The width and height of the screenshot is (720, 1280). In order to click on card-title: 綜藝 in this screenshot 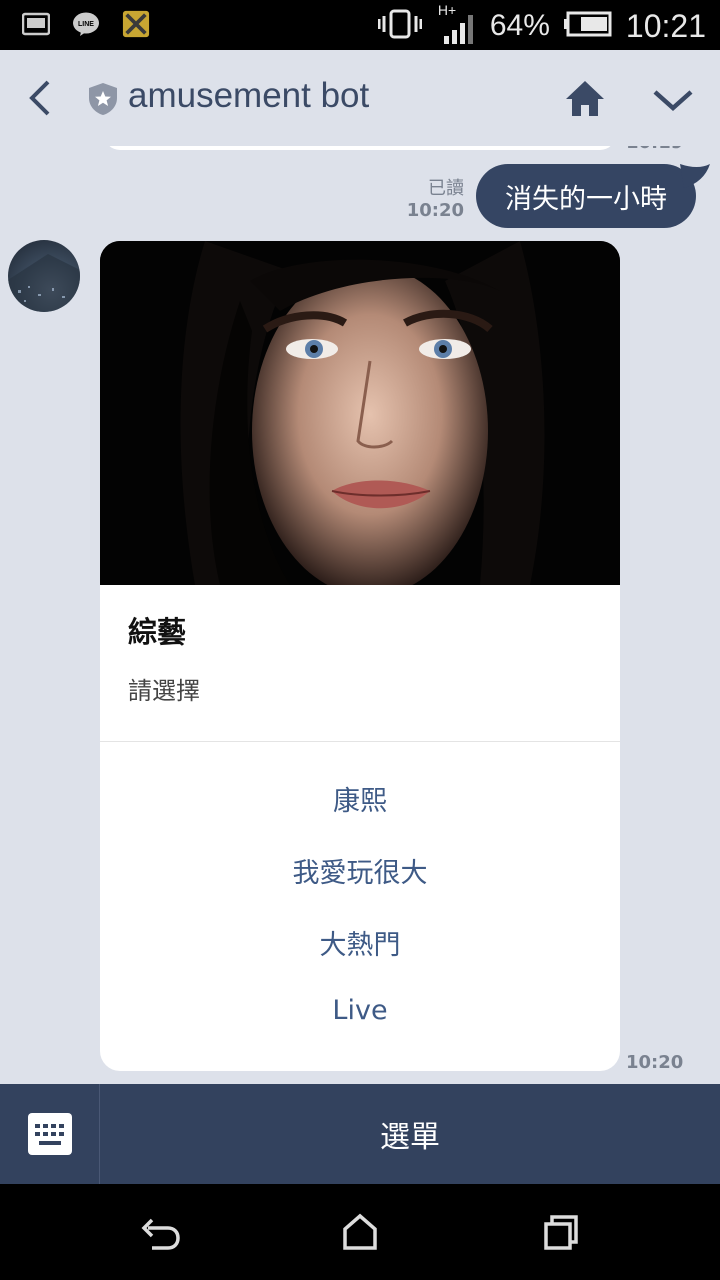, I will do `click(157, 632)`.